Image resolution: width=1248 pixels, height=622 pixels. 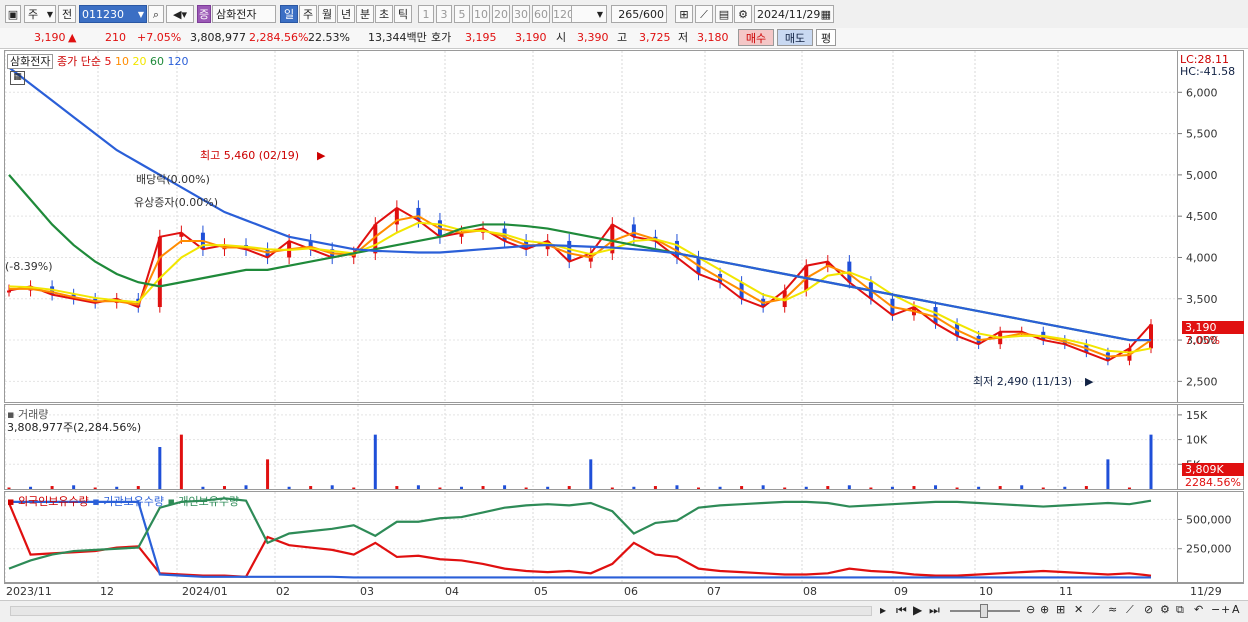 What do you see at coordinates (365, 14) in the screenshot?
I see `period-tab-4: 분` at bounding box center [365, 14].